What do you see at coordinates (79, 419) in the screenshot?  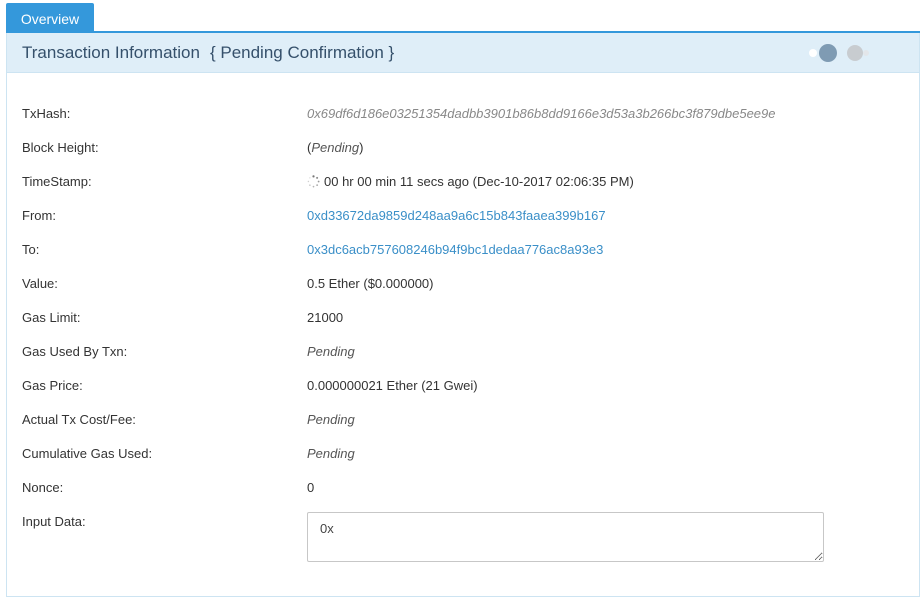 I see `tx-fee-label: Actual Tx Cost/Fee:` at bounding box center [79, 419].